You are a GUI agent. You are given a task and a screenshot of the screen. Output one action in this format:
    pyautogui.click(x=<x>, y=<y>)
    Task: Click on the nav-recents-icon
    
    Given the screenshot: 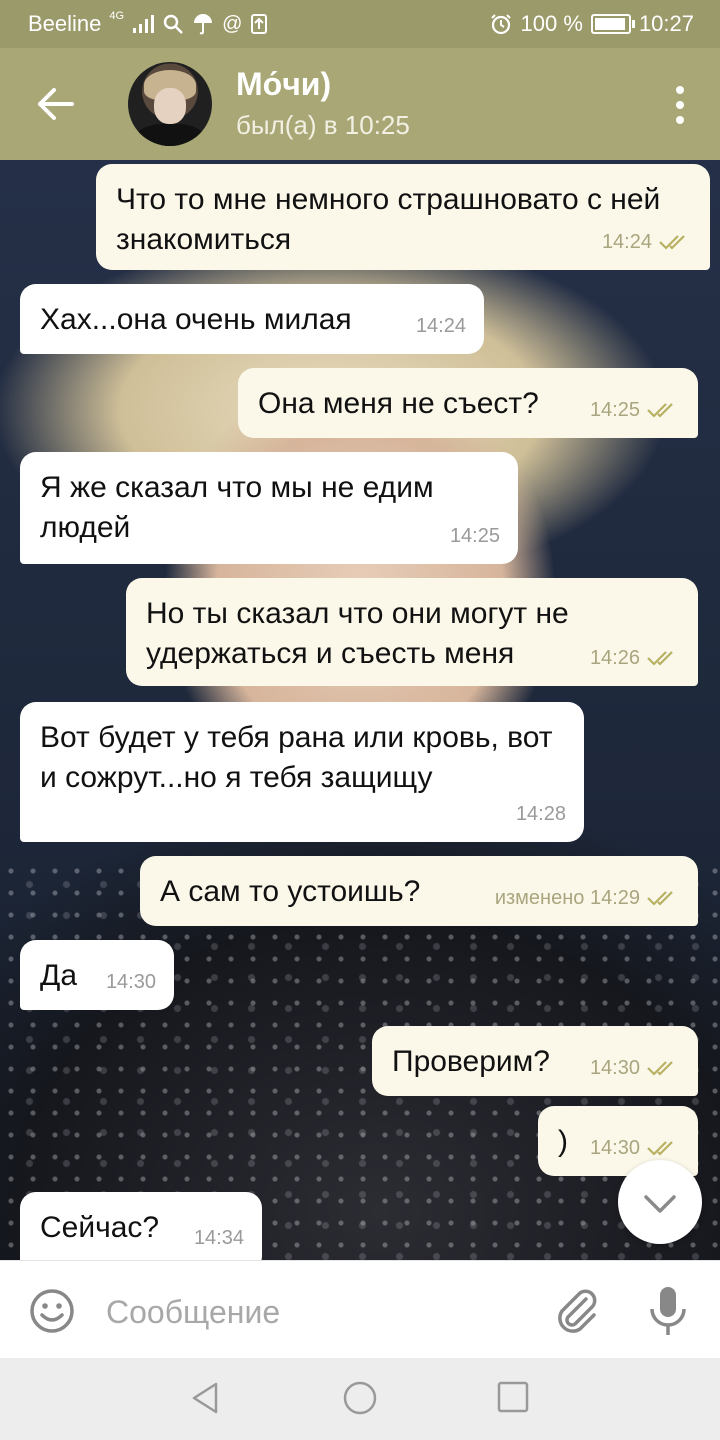 What is the action you would take?
    pyautogui.click(x=513, y=1397)
    